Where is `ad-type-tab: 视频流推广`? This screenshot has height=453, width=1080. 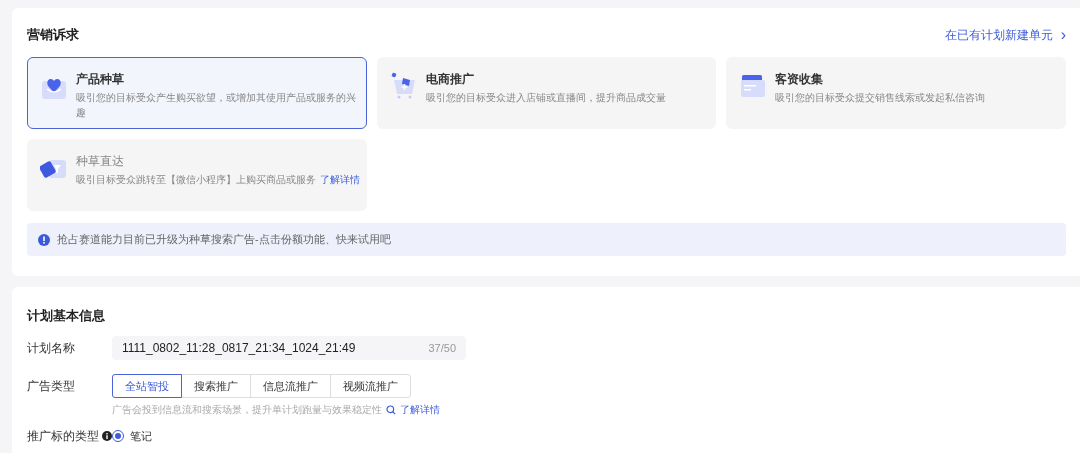
ad-type-tab: 视频流推广 is located at coordinates (370, 386).